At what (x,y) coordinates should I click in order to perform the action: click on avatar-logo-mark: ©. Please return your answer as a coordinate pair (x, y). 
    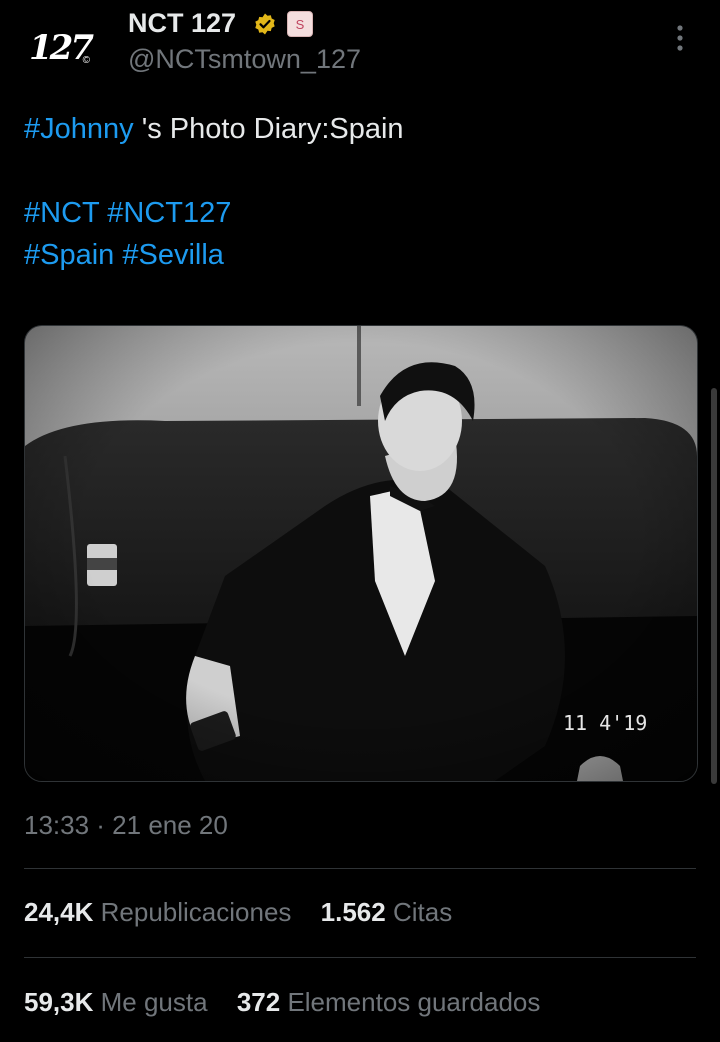
    Looking at the image, I should click on (86, 60).